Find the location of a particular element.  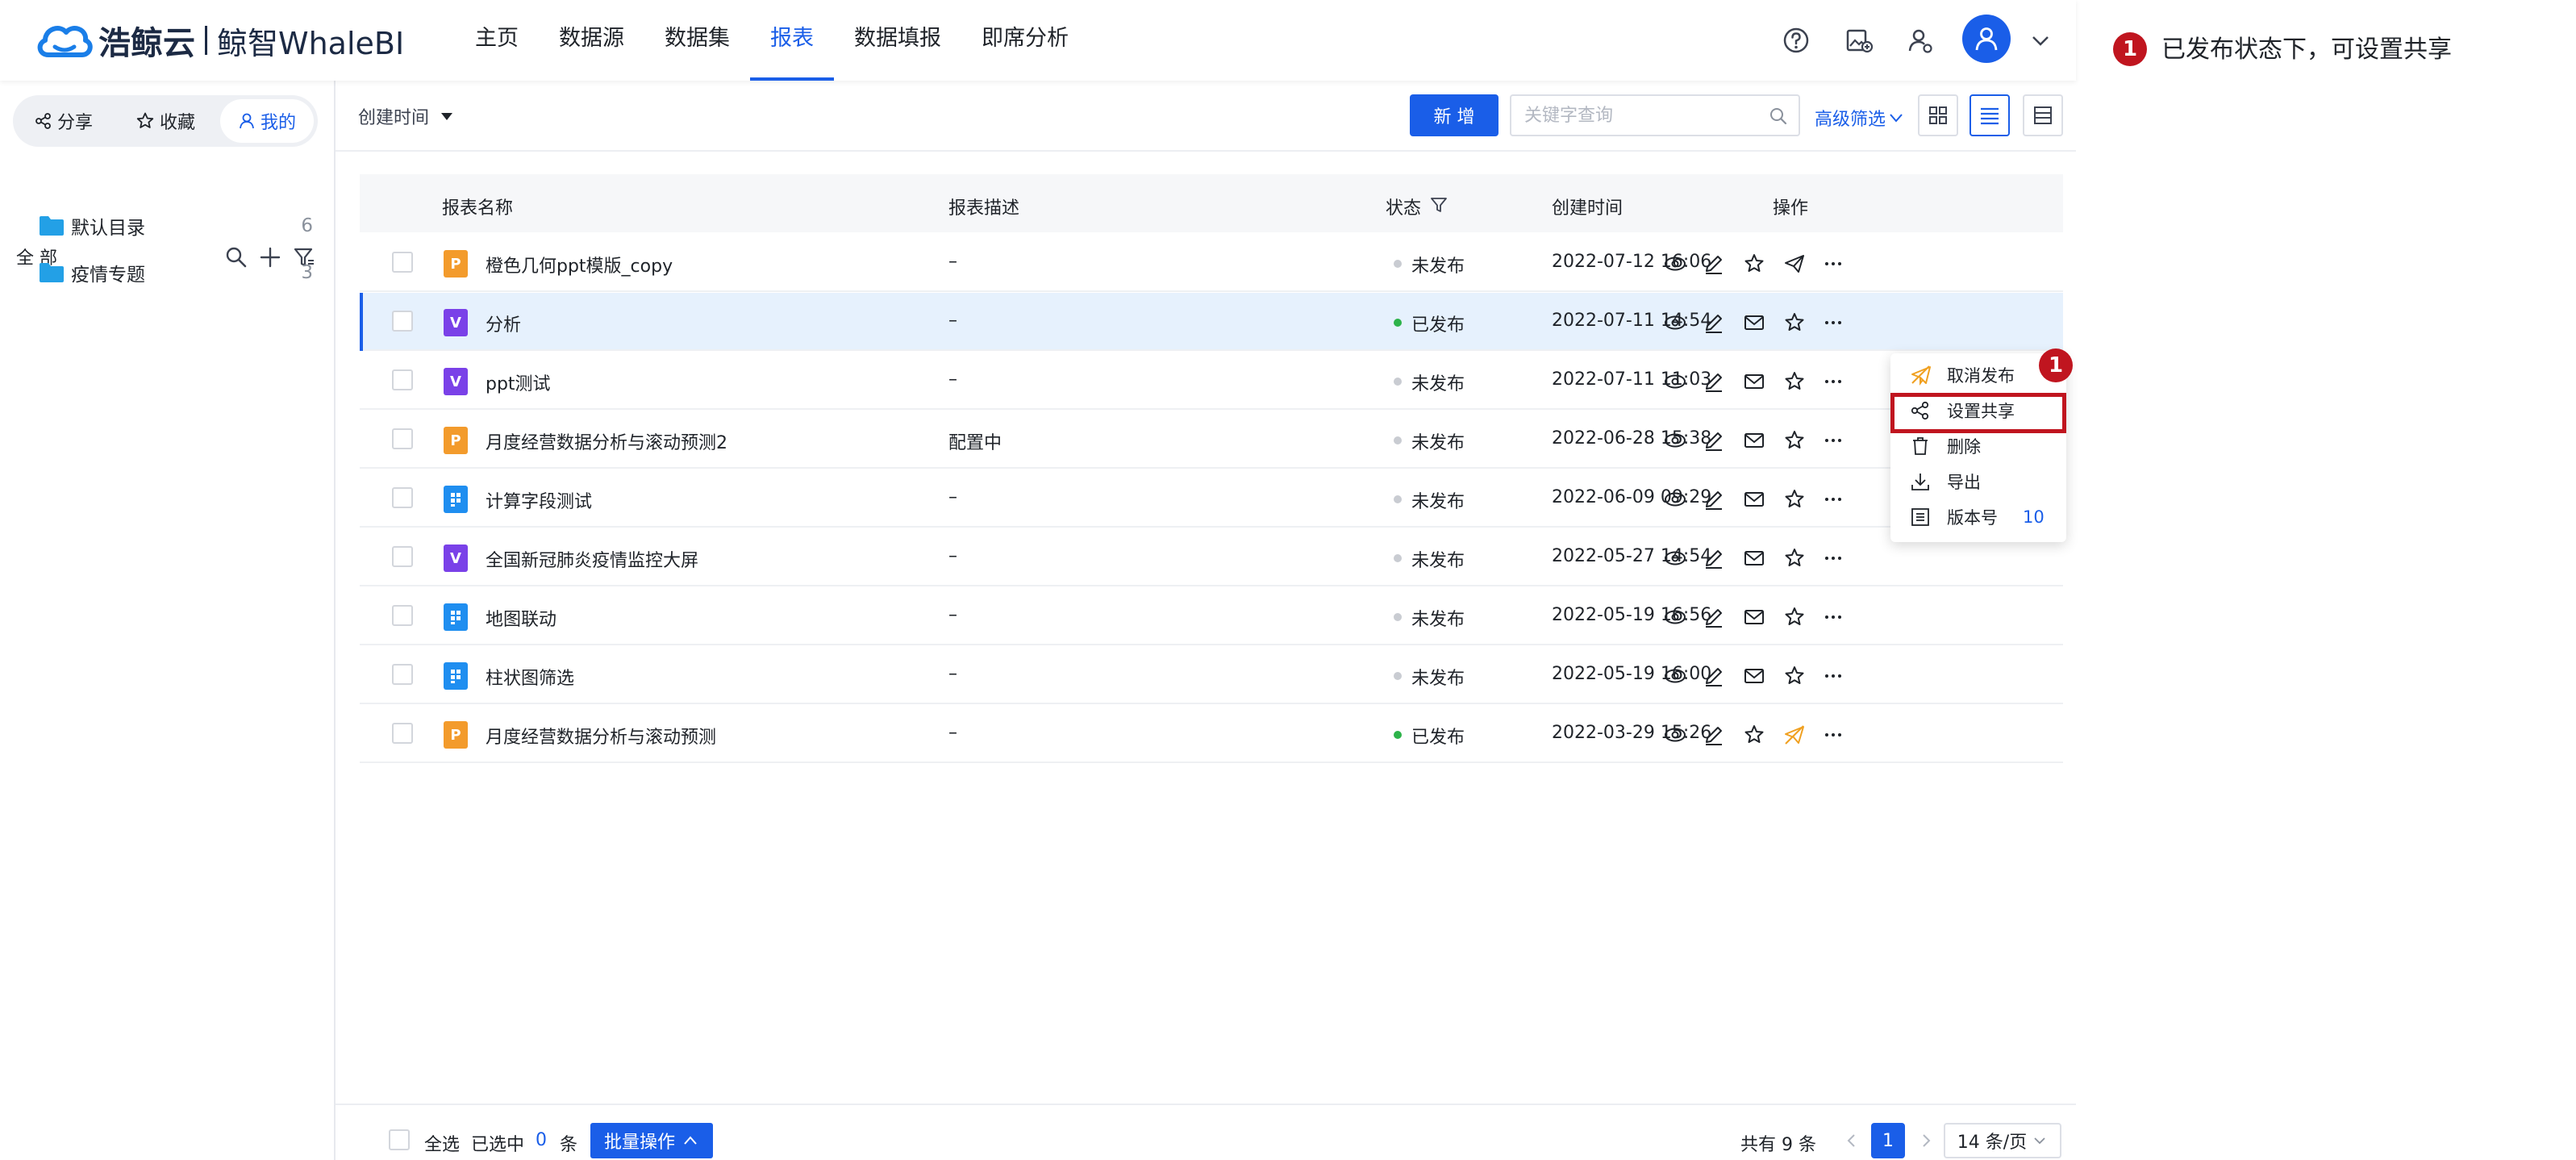

publish-icon is located at coordinates (1794, 264).